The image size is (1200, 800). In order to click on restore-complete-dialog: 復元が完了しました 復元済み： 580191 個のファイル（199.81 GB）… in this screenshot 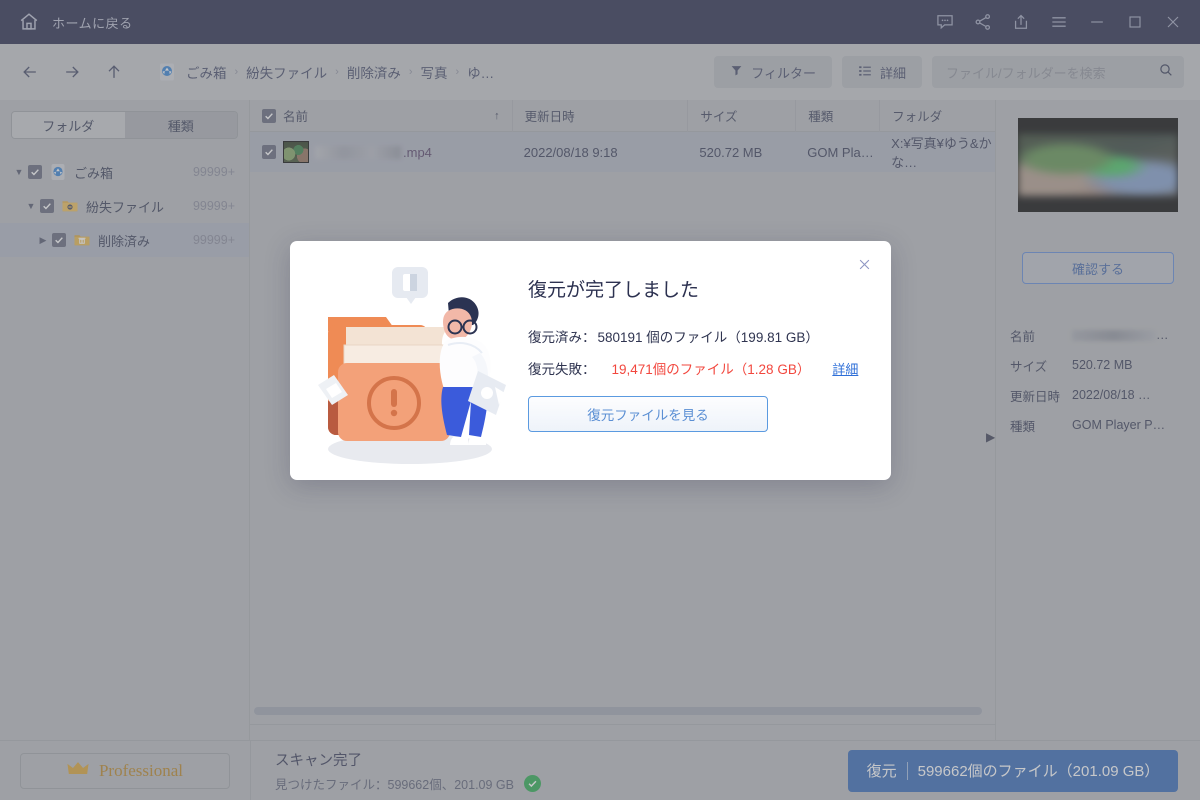, I will do `click(590, 360)`.